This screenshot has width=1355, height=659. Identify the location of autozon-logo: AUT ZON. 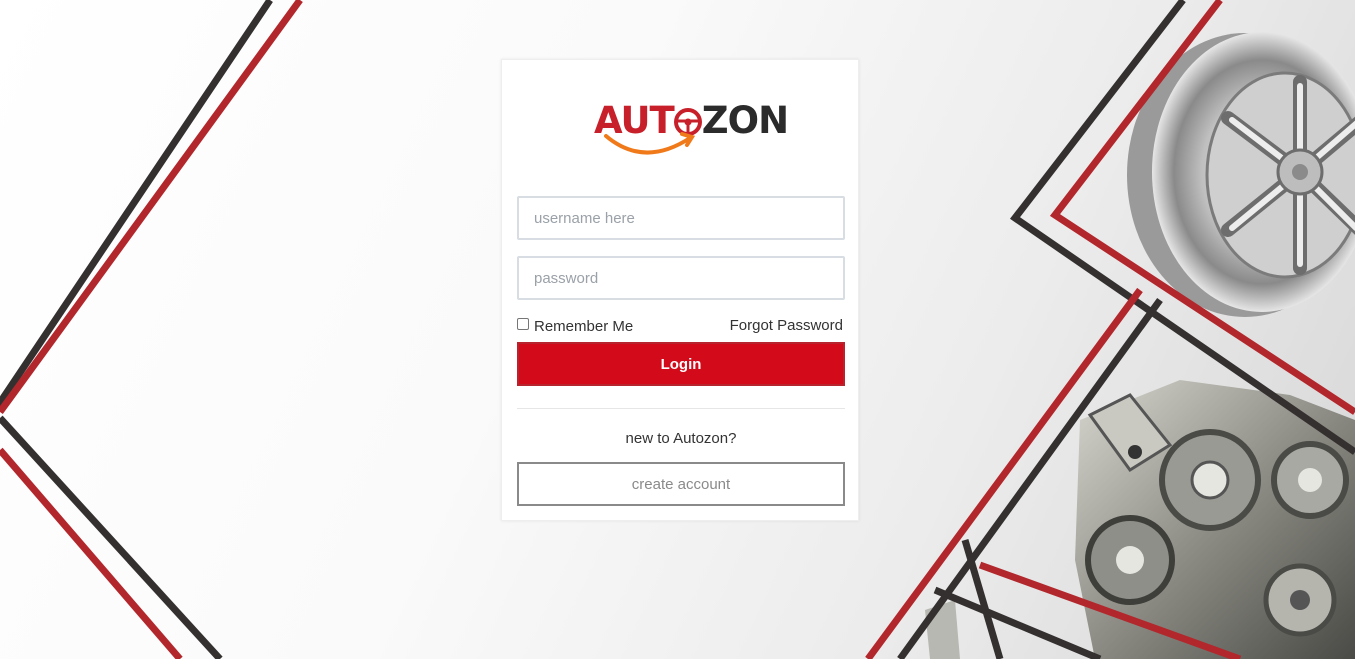
(691, 130).